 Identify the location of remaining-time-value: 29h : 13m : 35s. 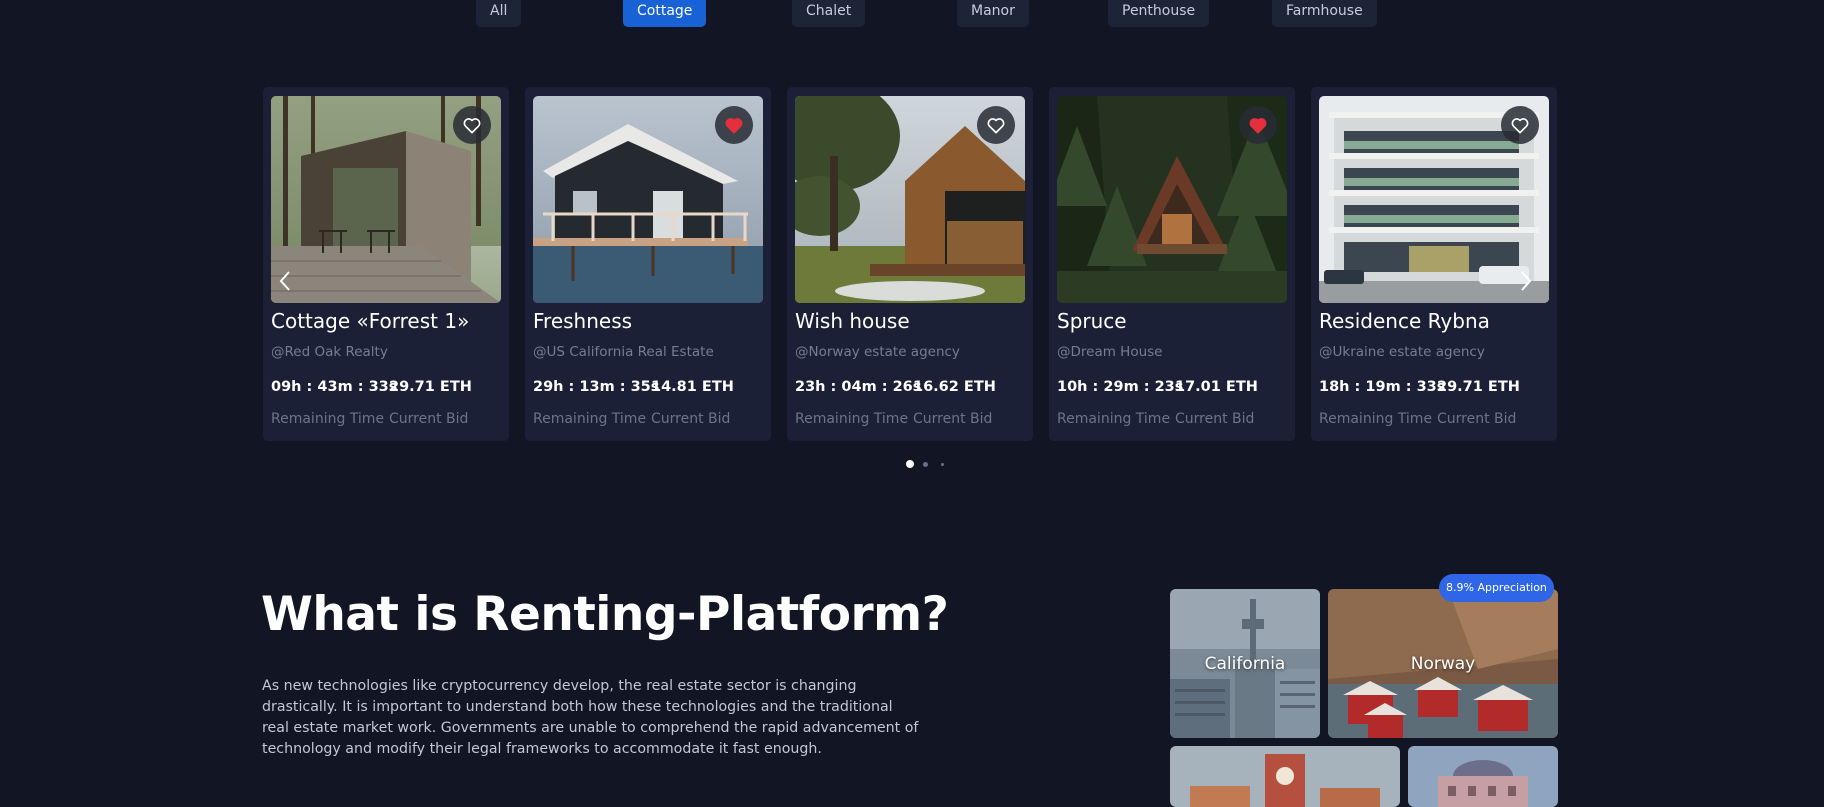
(596, 387).